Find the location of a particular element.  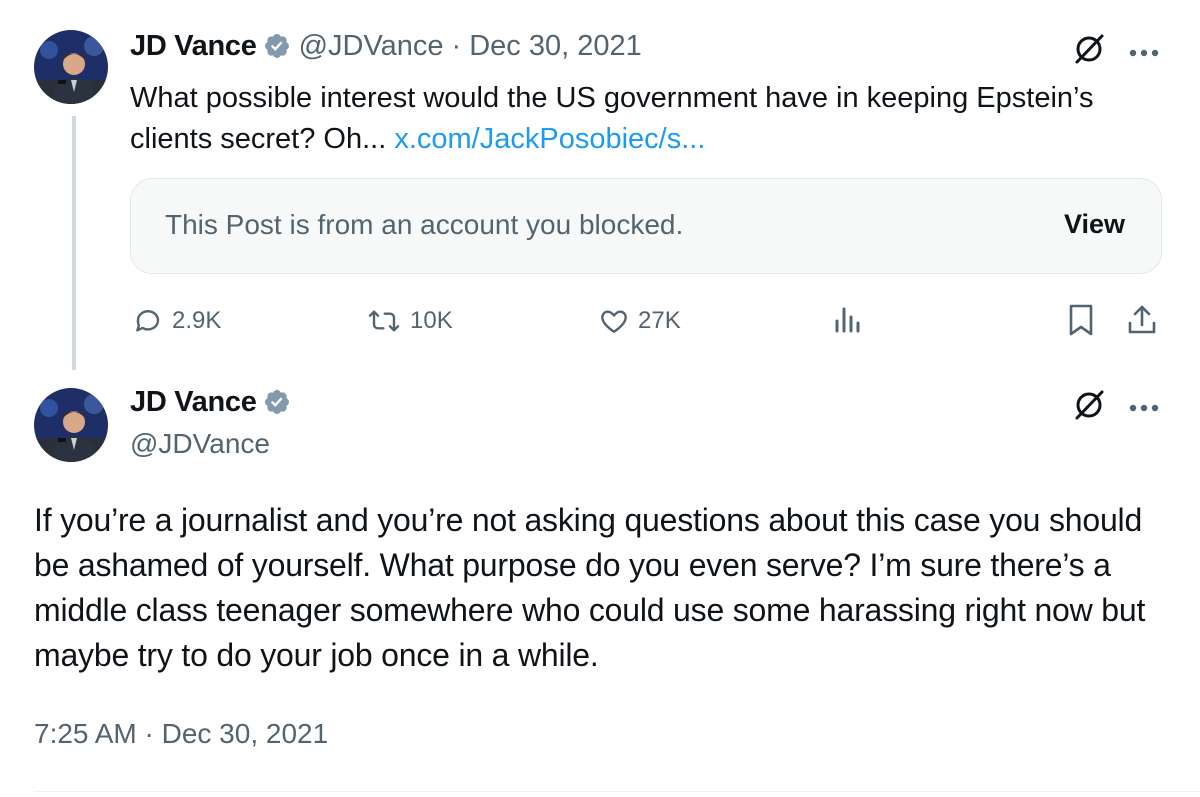

bookmark-icon is located at coordinates (1081, 322).